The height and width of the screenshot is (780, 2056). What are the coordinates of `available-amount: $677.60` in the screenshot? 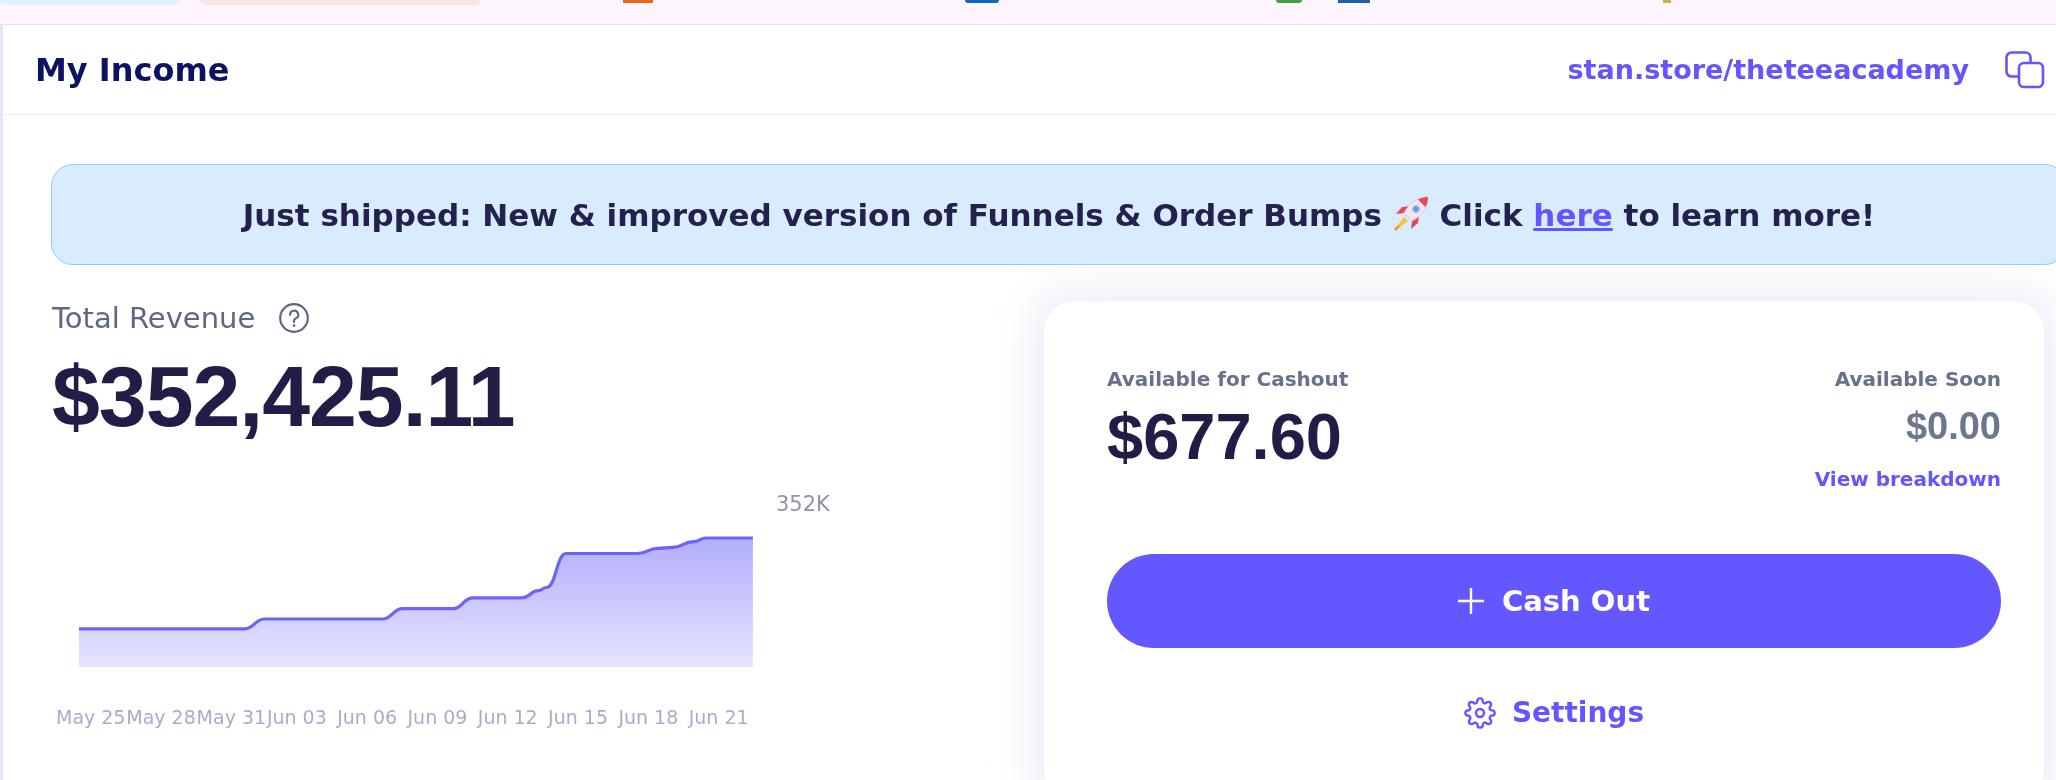 It's located at (1224, 436).